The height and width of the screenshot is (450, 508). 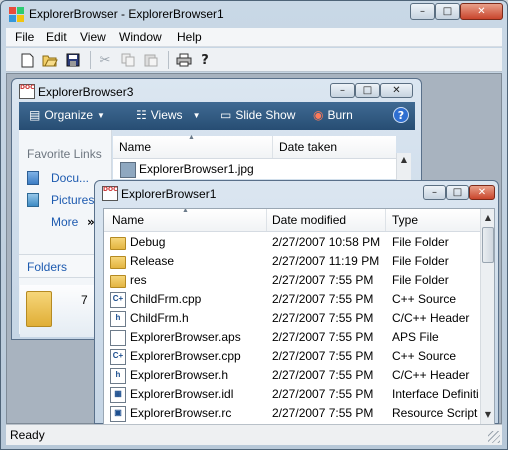 I want to click on cell-name: ExplorerBrowser.idl, so click(x=182, y=394).